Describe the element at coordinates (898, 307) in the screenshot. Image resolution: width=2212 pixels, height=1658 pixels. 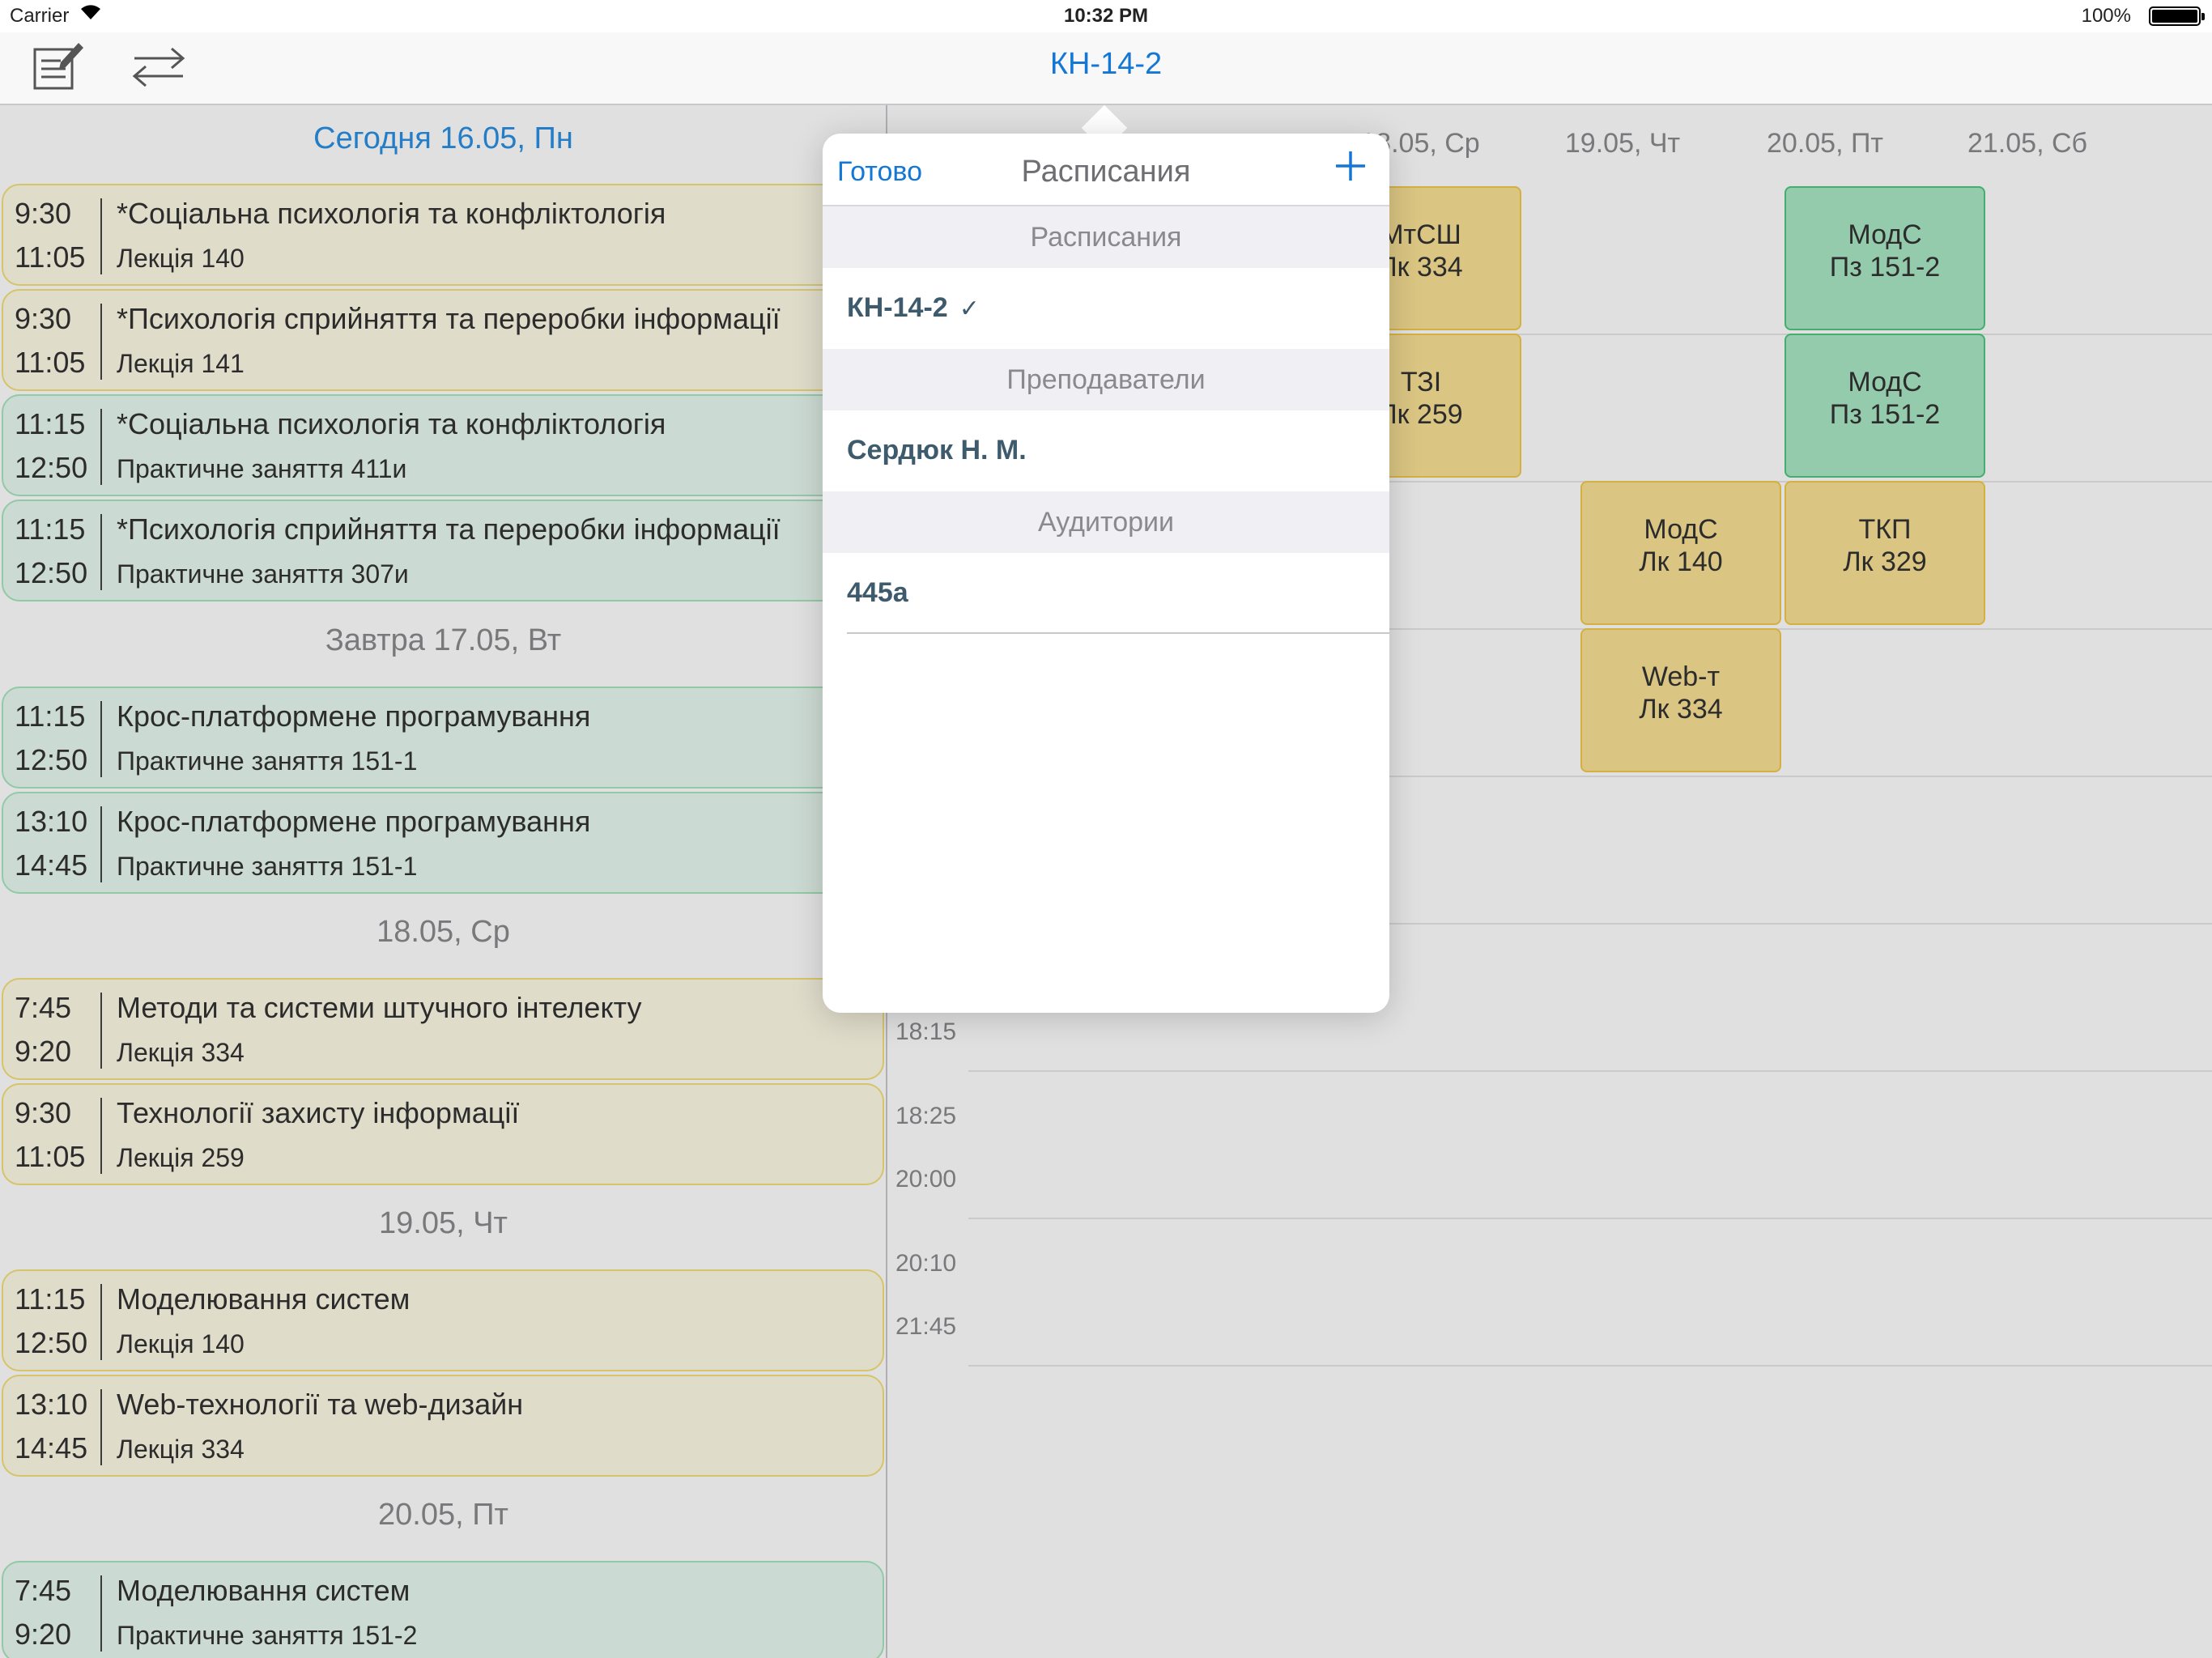
I see `schedule-item-name: КН-14-2` at that location.